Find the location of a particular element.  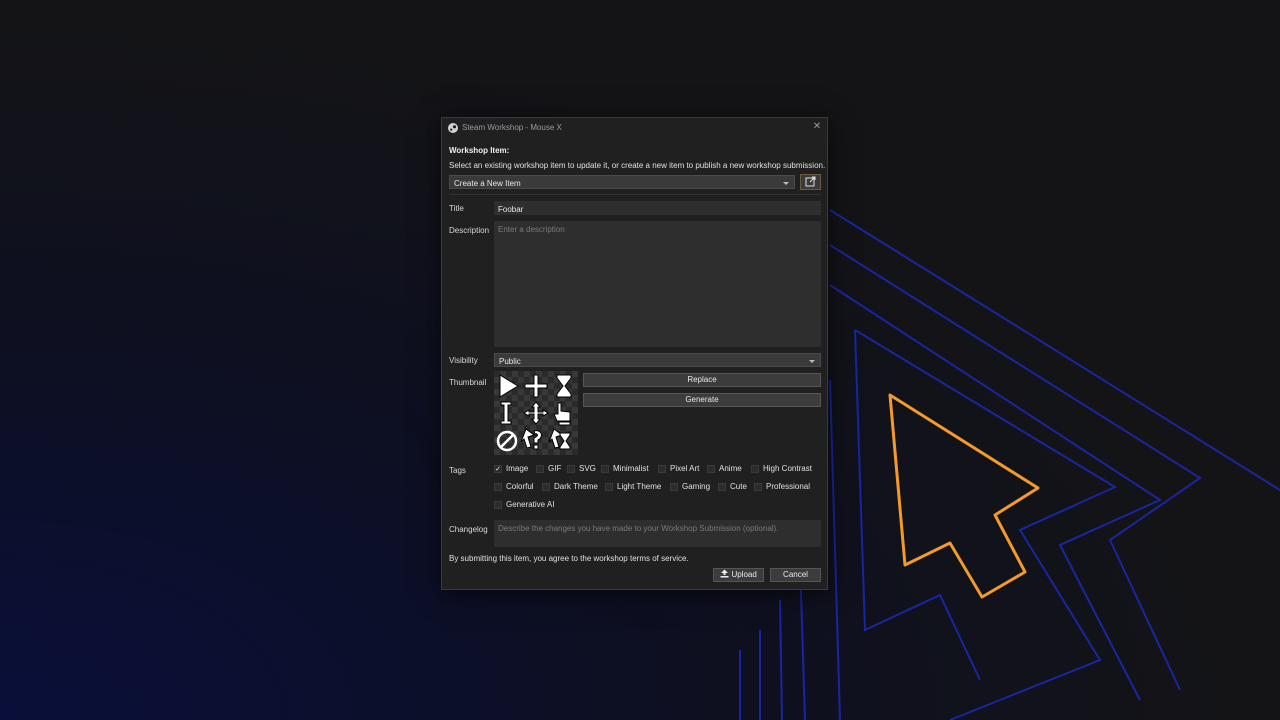

checkbox-checked: ✓ is located at coordinates (498, 468).